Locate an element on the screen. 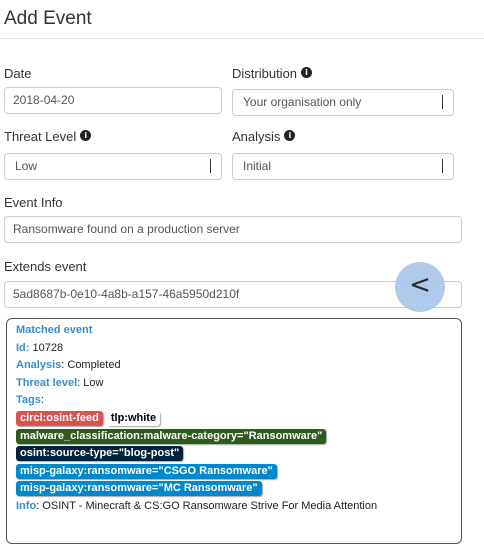  tag-badge: tlp:white is located at coordinates (133, 418).